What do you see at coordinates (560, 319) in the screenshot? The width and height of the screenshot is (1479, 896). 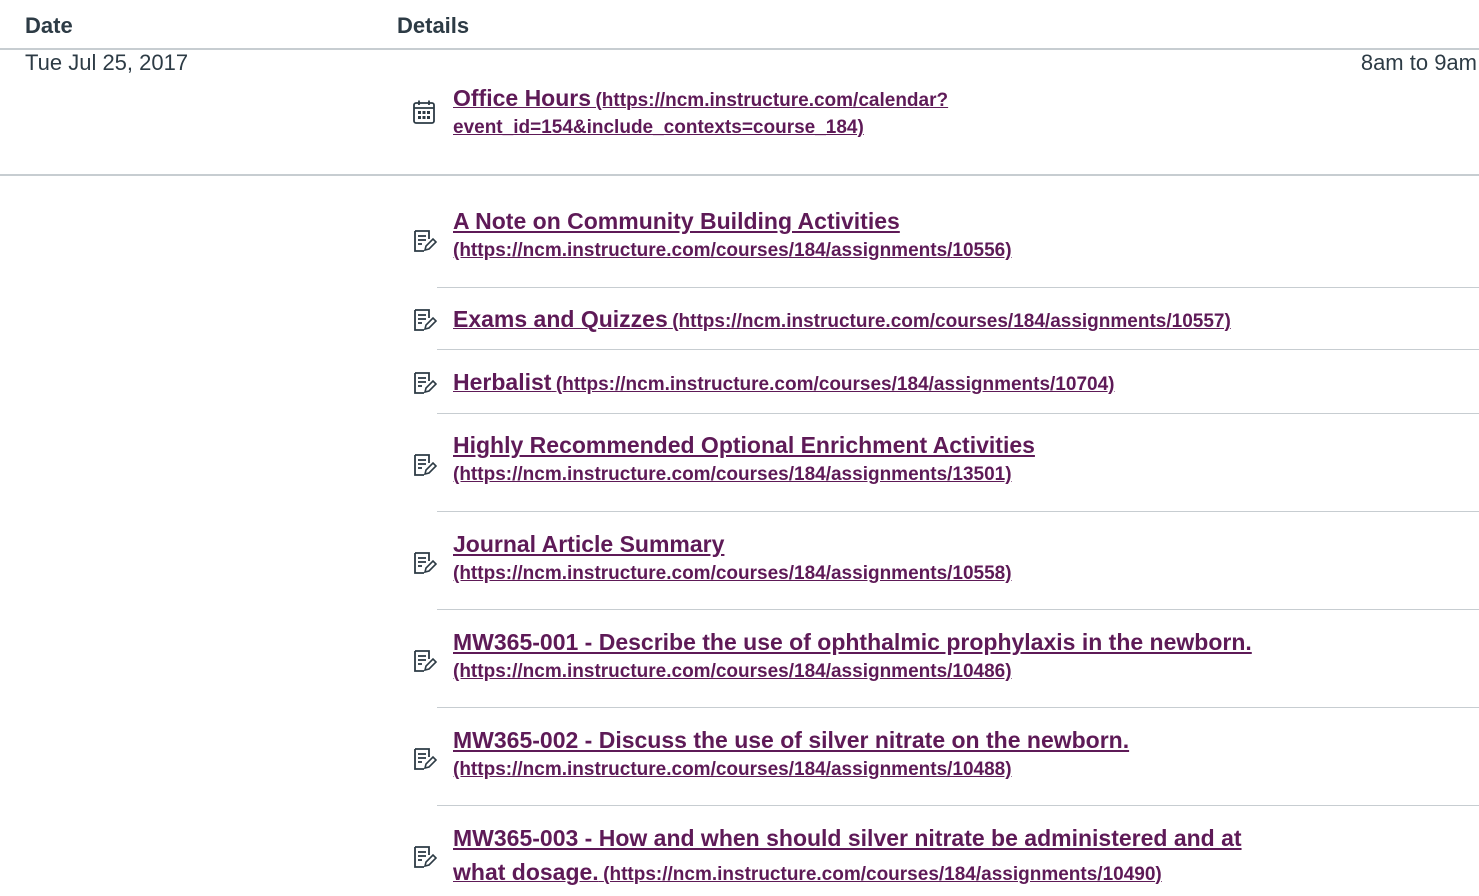 I see `assignment-title: Exams and Quizzes` at bounding box center [560, 319].